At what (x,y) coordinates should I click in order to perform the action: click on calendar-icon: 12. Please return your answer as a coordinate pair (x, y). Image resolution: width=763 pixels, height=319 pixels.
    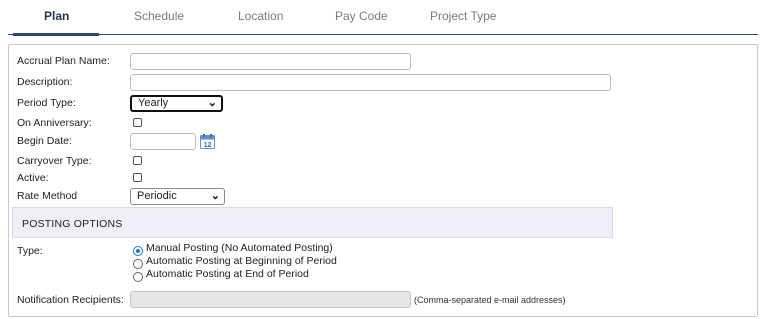
    Looking at the image, I should click on (207, 141).